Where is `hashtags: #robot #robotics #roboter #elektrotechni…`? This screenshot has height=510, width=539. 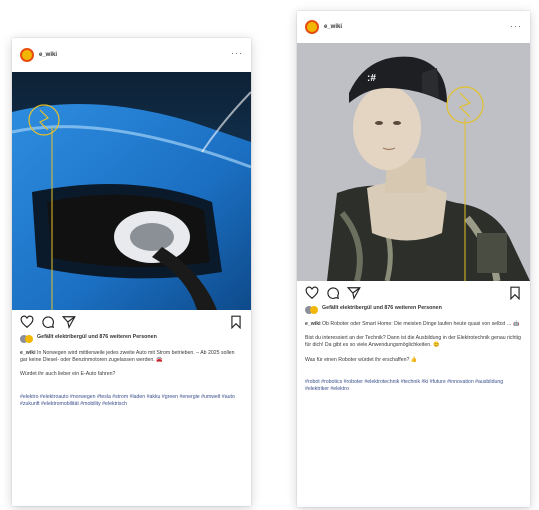 hashtags: #robot #robotics #roboter #elektrotechni… is located at coordinates (413, 382).